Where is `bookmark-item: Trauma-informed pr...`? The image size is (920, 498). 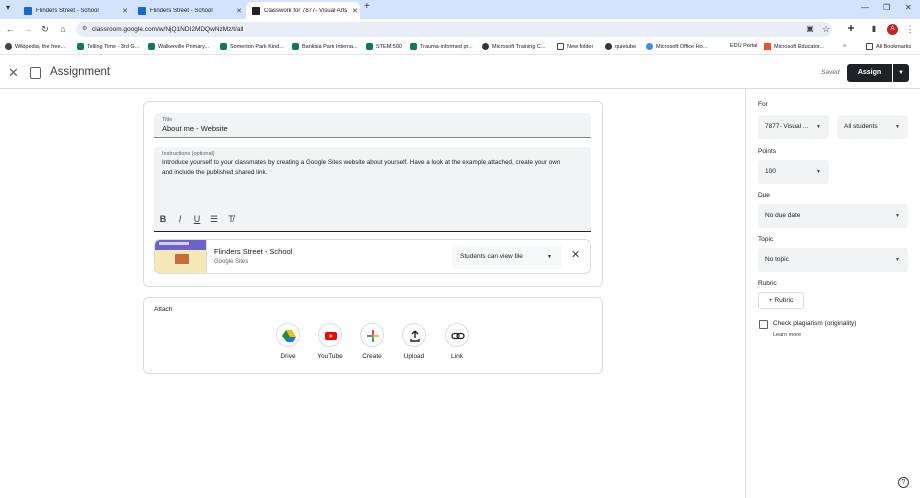 bookmark-item: Trauma-informed pr... is located at coordinates (441, 46).